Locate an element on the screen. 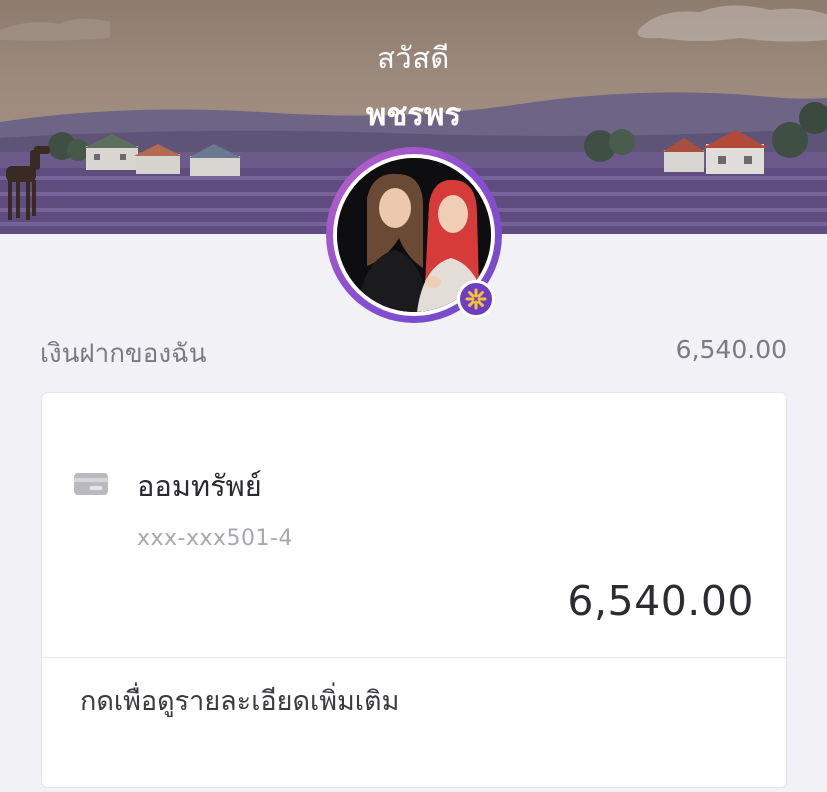 The width and height of the screenshot is (827, 792). sparkle-badge-icon is located at coordinates (476, 299).